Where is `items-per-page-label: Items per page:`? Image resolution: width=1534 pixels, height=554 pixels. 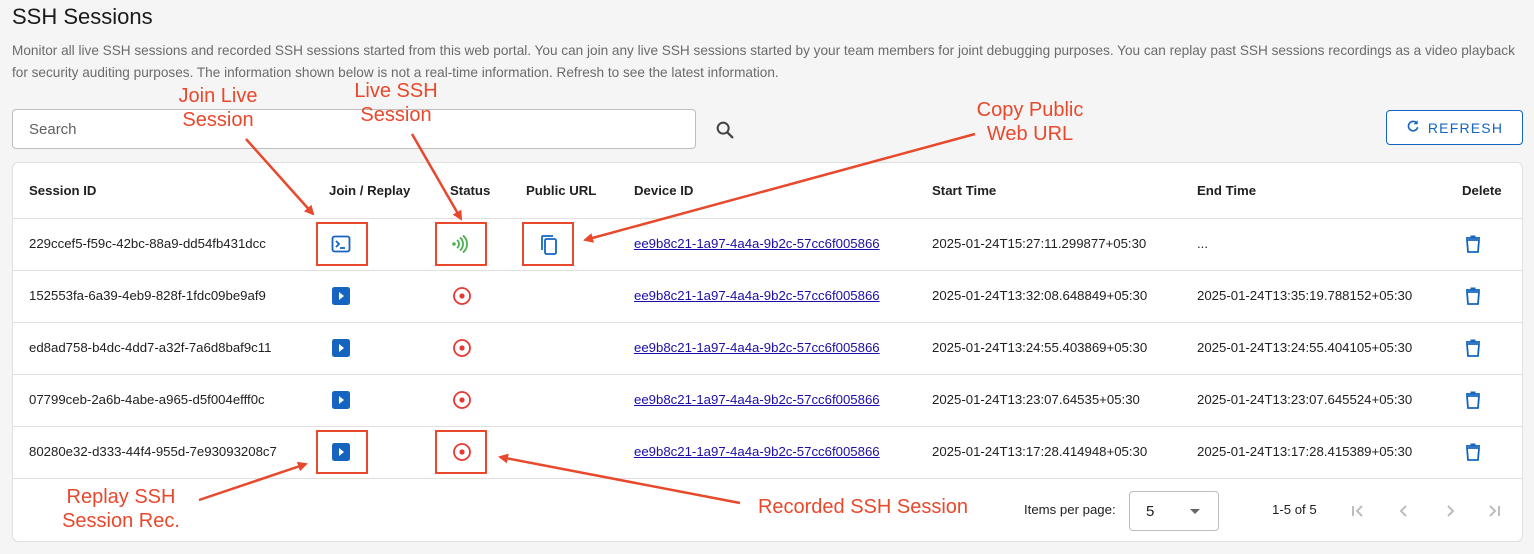
items-per-page-label: Items per page: is located at coordinates (1070, 509).